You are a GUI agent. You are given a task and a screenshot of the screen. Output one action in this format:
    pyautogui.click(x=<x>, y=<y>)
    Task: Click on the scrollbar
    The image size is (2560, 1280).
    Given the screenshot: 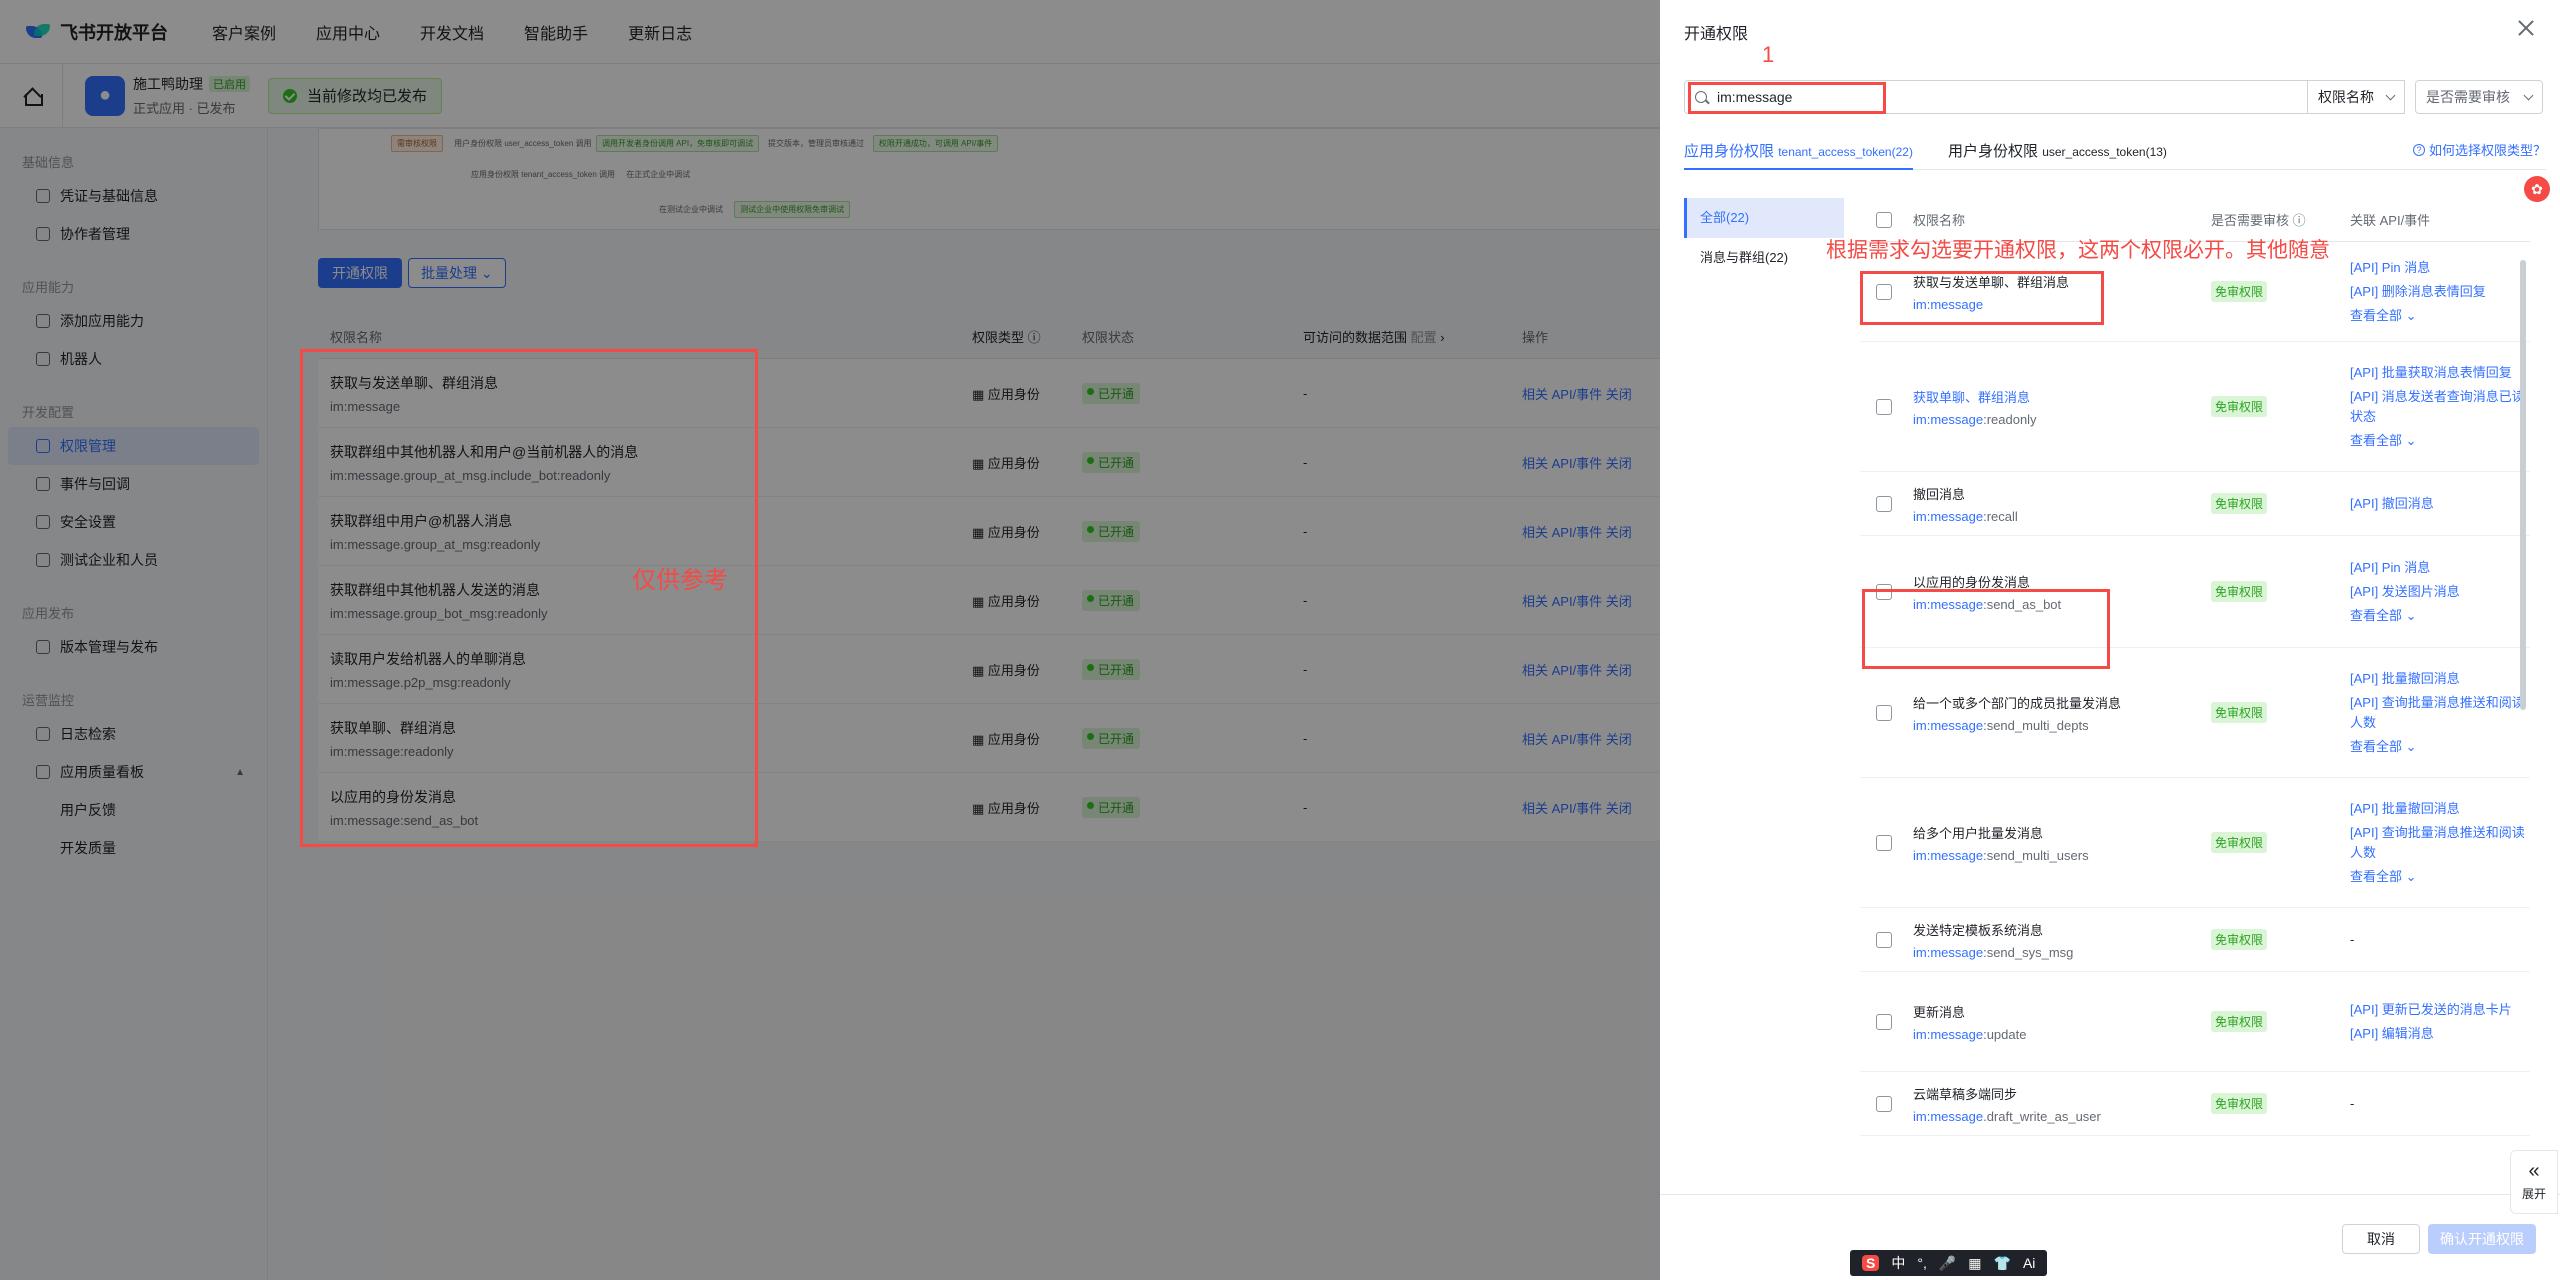 What is the action you would take?
    pyautogui.click(x=2523, y=485)
    